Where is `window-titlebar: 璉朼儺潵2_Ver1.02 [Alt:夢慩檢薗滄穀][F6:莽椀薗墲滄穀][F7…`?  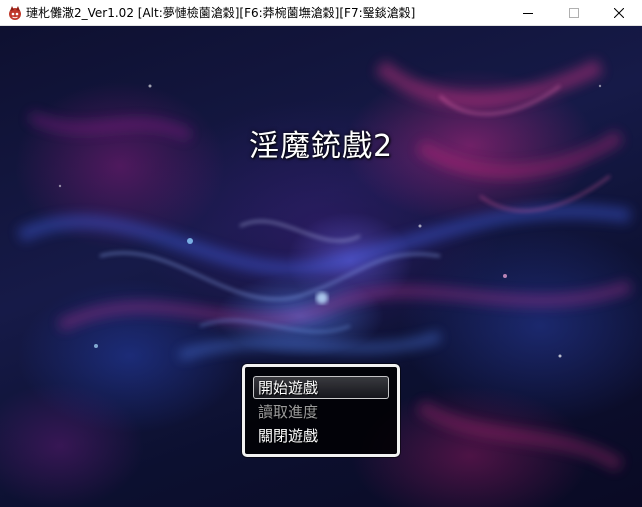
window-titlebar: 璉朼儺潵2_Ver1.02 [Alt:夢慩檢薗滄穀][F6:莽椀薗墲滄穀][F7… is located at coordinates (321, 13).